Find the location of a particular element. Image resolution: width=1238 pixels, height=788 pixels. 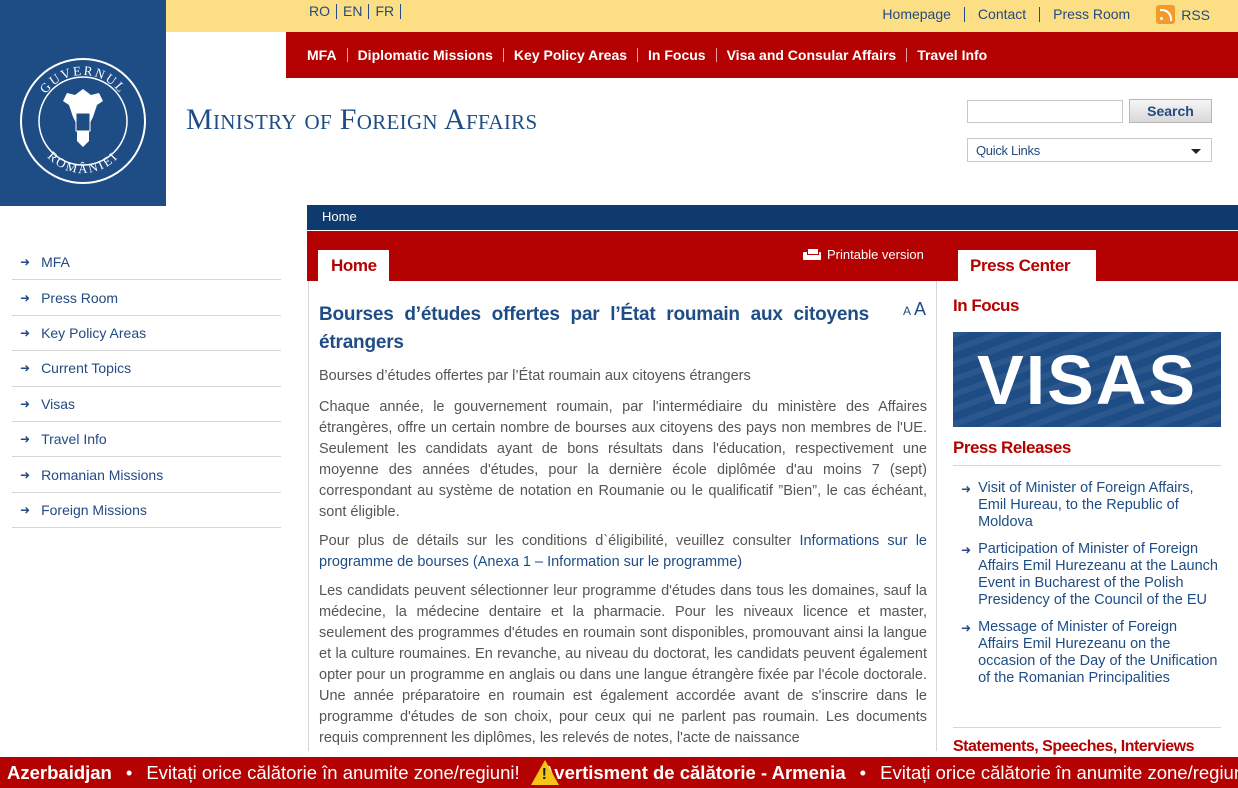

ticker-item: Avertisment de călătorie - Armenia is located at coordinates (694, 773).